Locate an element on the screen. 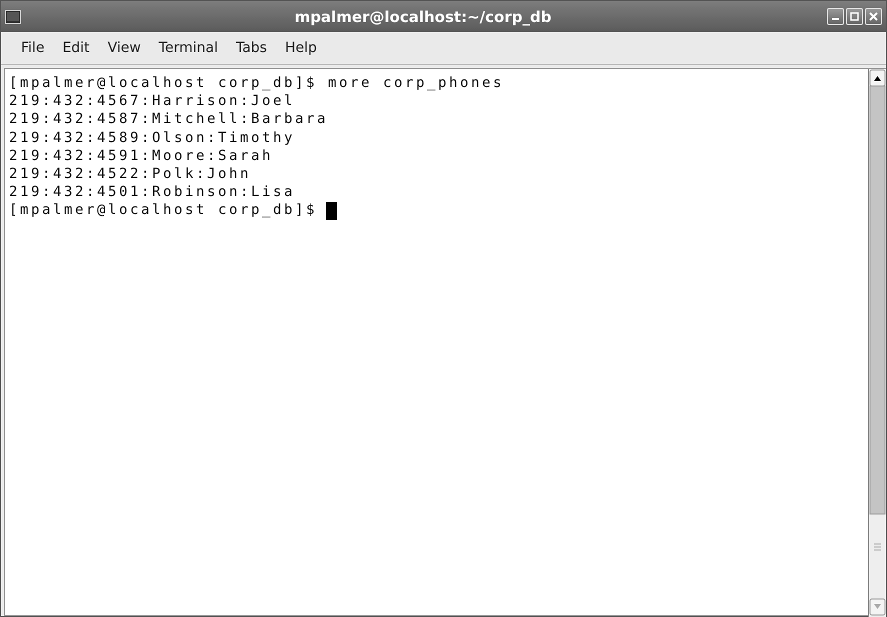 This screenshot has height=617, width=887. close-button is located at coordinates (873, 16).